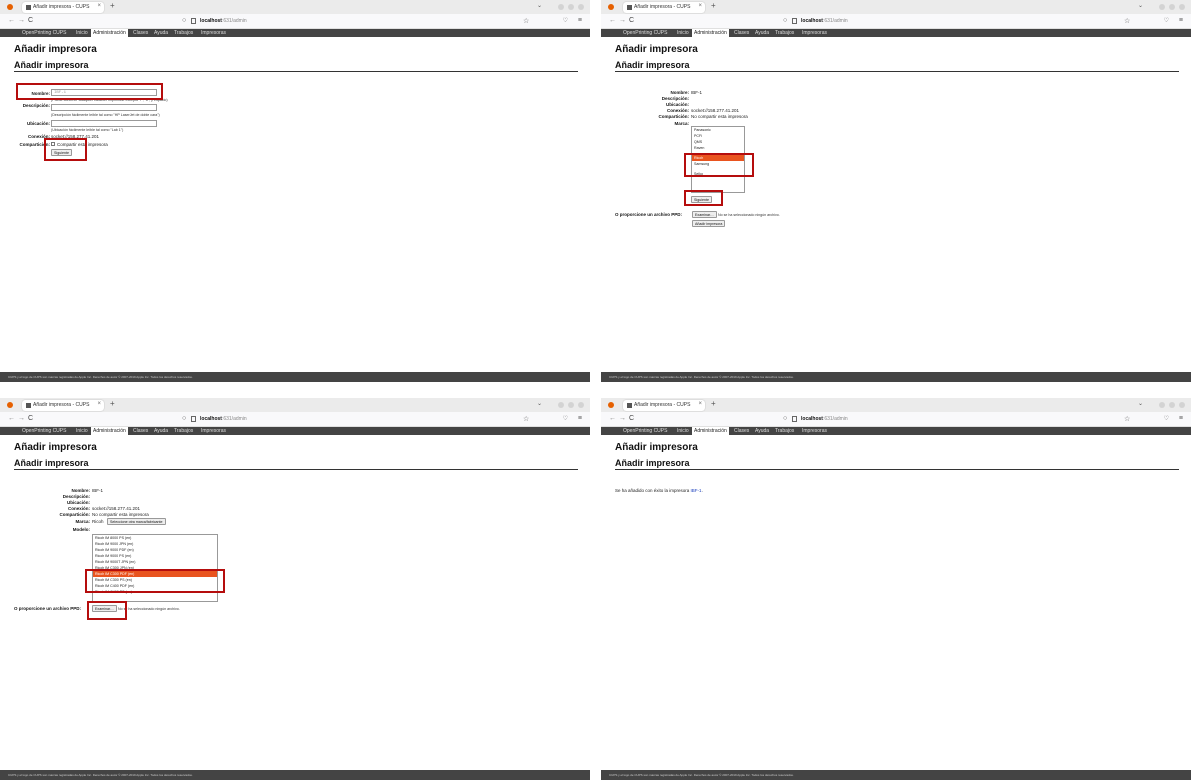  I want to click on descripcion-input, so click(104, 107).